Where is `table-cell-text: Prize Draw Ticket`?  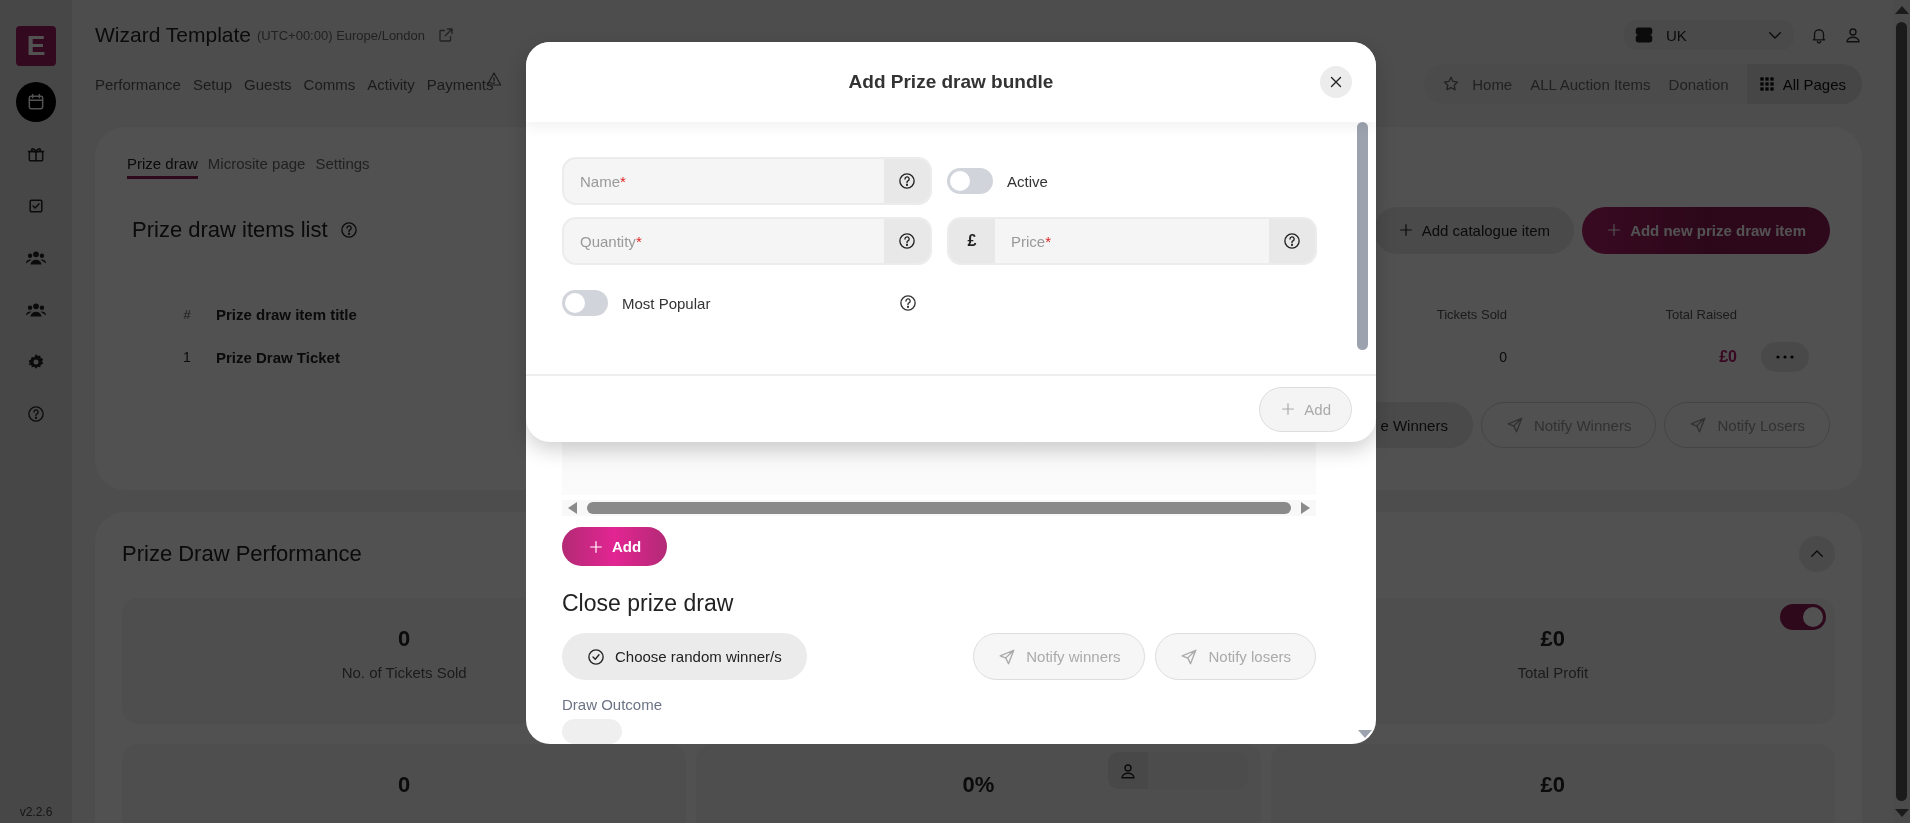 table-cell-text: Prize Draw Ticket is located at coordinates (277, 357).